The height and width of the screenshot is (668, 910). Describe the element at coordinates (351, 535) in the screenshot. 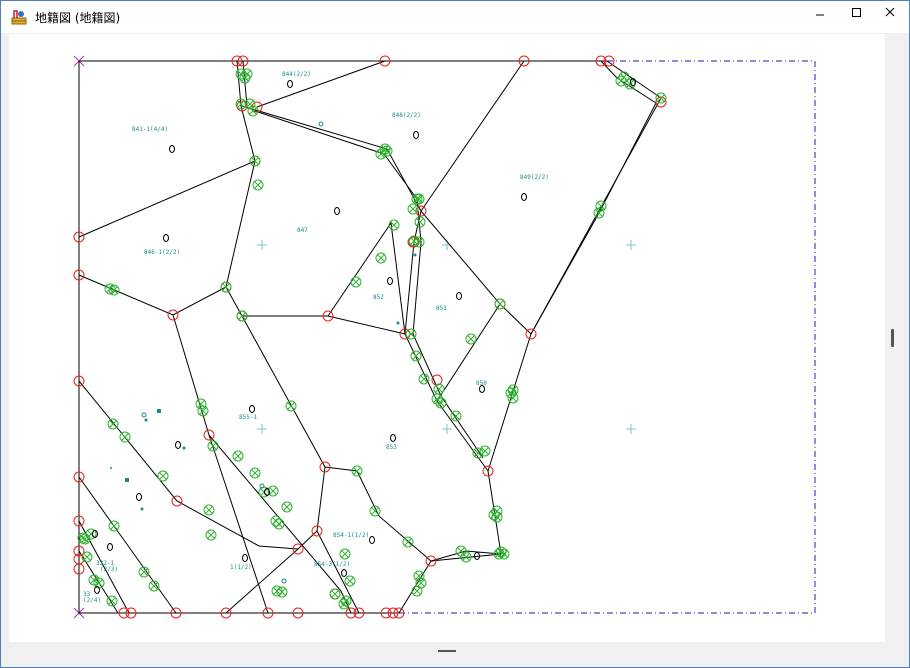

I see `parcel-label-854-1: 854-1(1/2)` at that location.